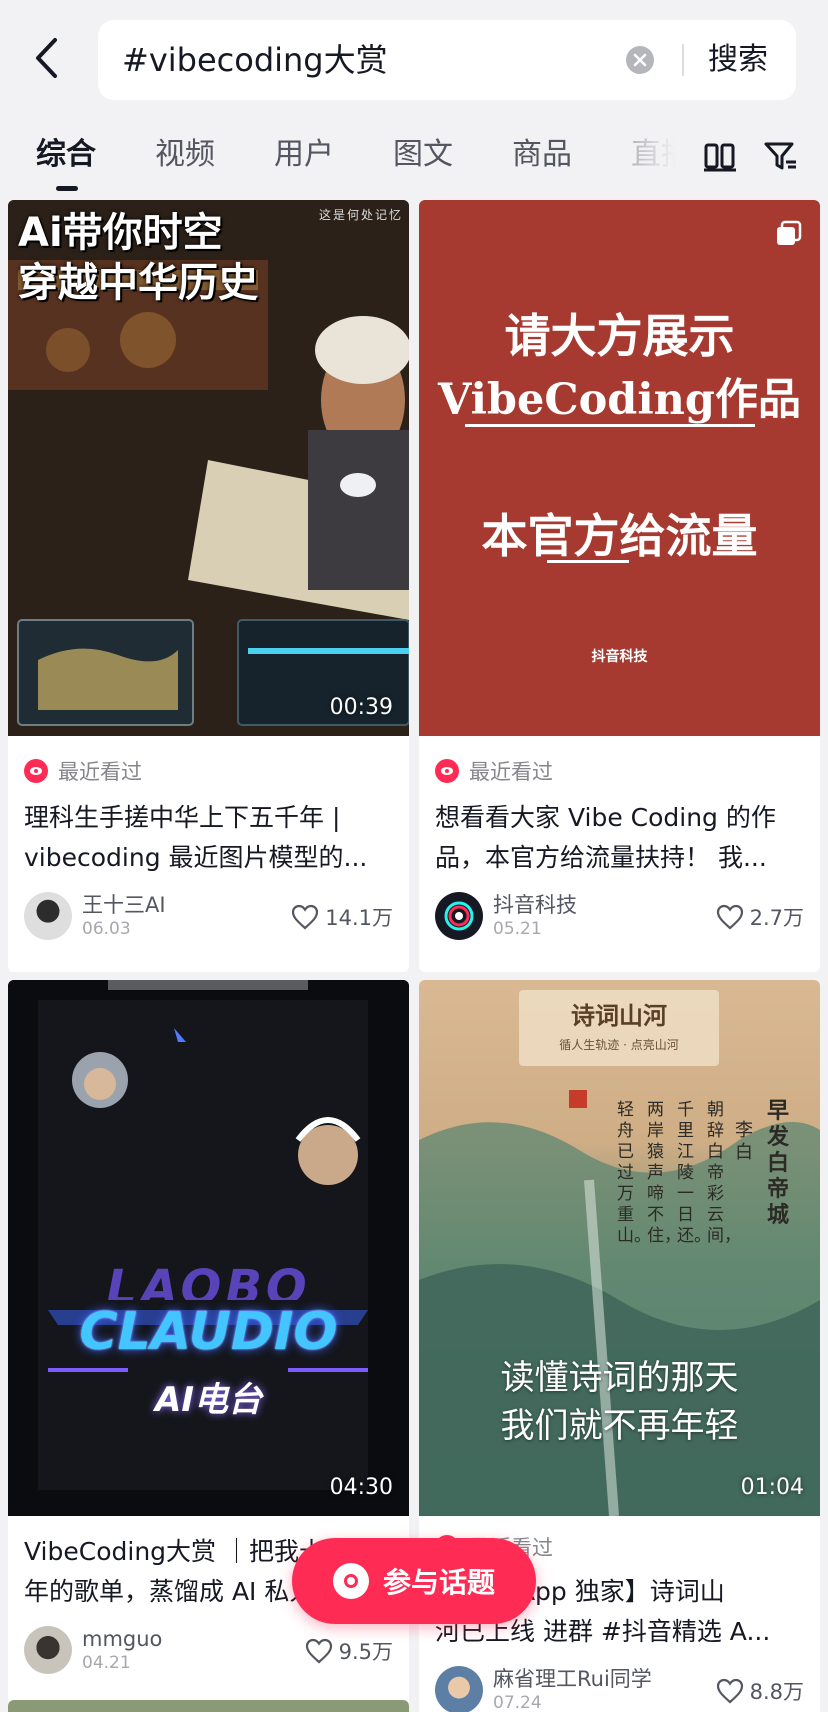 This screenshot has height=1712, width=828. What do you see at coordinates (780, 156) in the screenshot?
I see `filter-icon` at bounding box center [780, 156].